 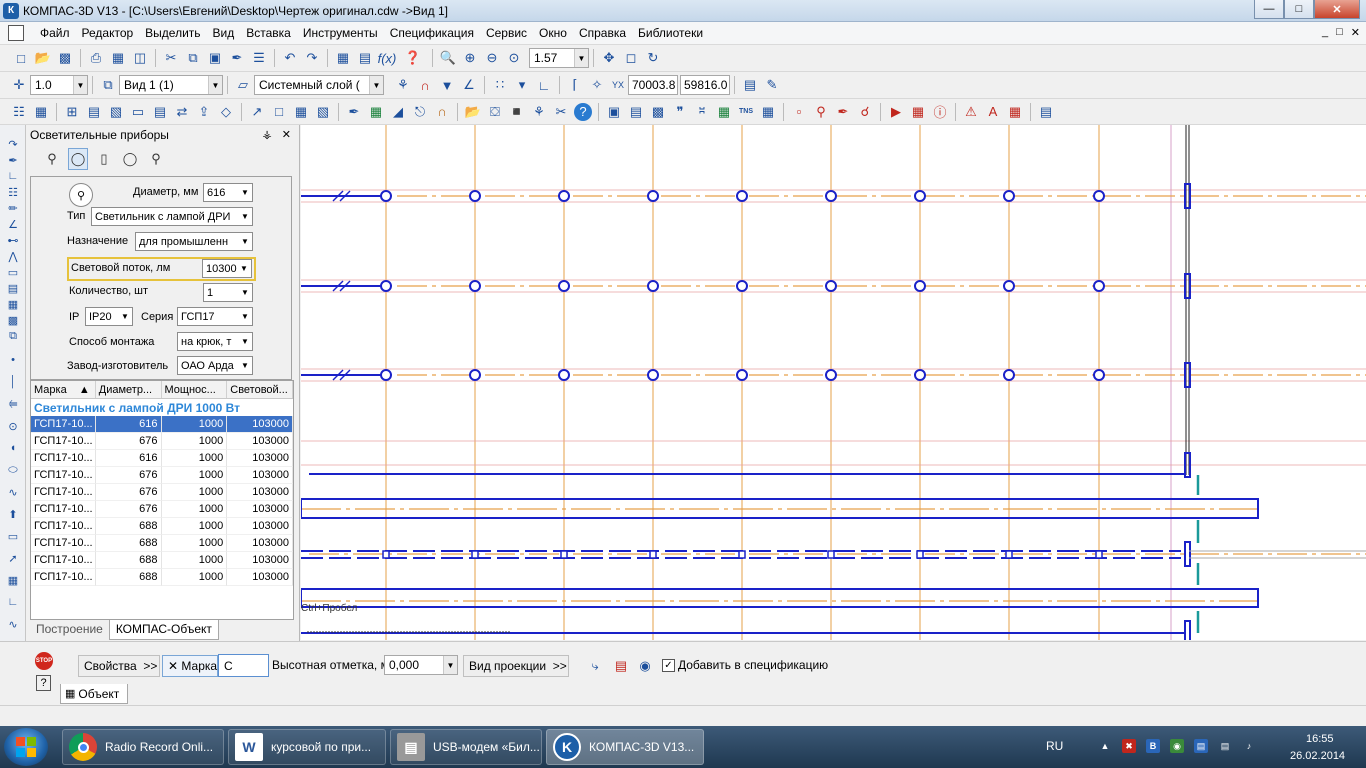 I want to click on print-icon: ⎙, so click(x=96, y=58).